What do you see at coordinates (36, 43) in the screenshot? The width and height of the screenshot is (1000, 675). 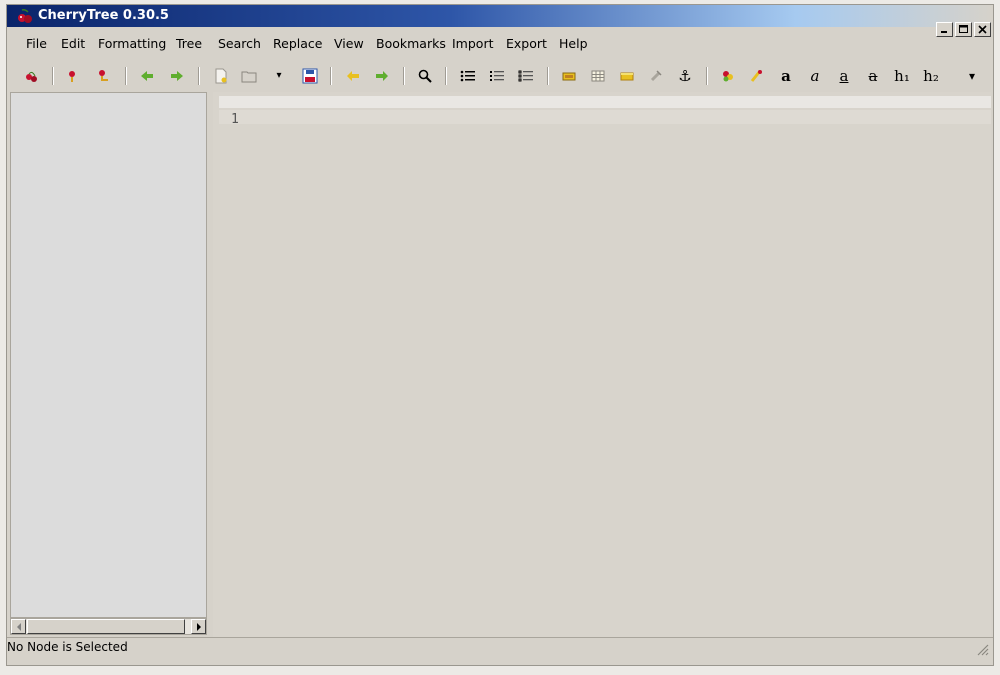 I see `menu-file: File` at bounding box center [36, 43].